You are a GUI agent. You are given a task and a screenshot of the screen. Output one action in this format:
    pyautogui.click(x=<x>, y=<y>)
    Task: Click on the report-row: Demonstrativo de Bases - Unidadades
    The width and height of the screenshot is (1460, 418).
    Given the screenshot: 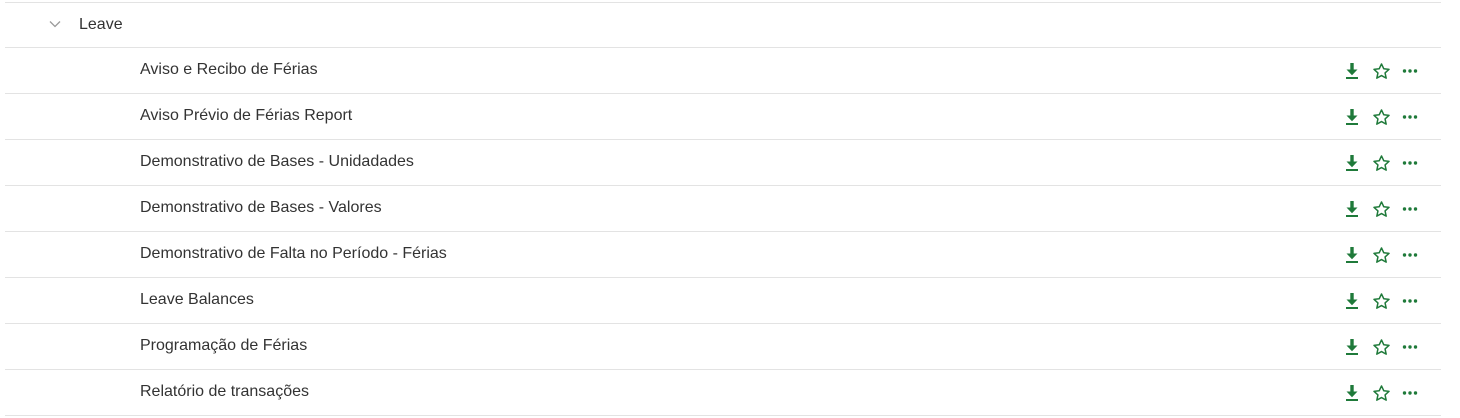 What is the action you would take?
    pyautogui.click(x=723, y=163)
    